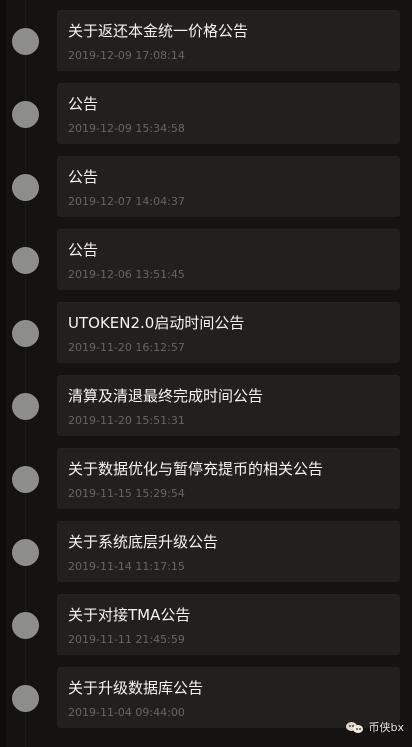 The width and height of the screenshot is (412, 747). What do you see at coordinates (126, 347) in the screenshot?
I see `announcement-time: 2019-11-20 16:12:57` at bounding box center [126, 347].